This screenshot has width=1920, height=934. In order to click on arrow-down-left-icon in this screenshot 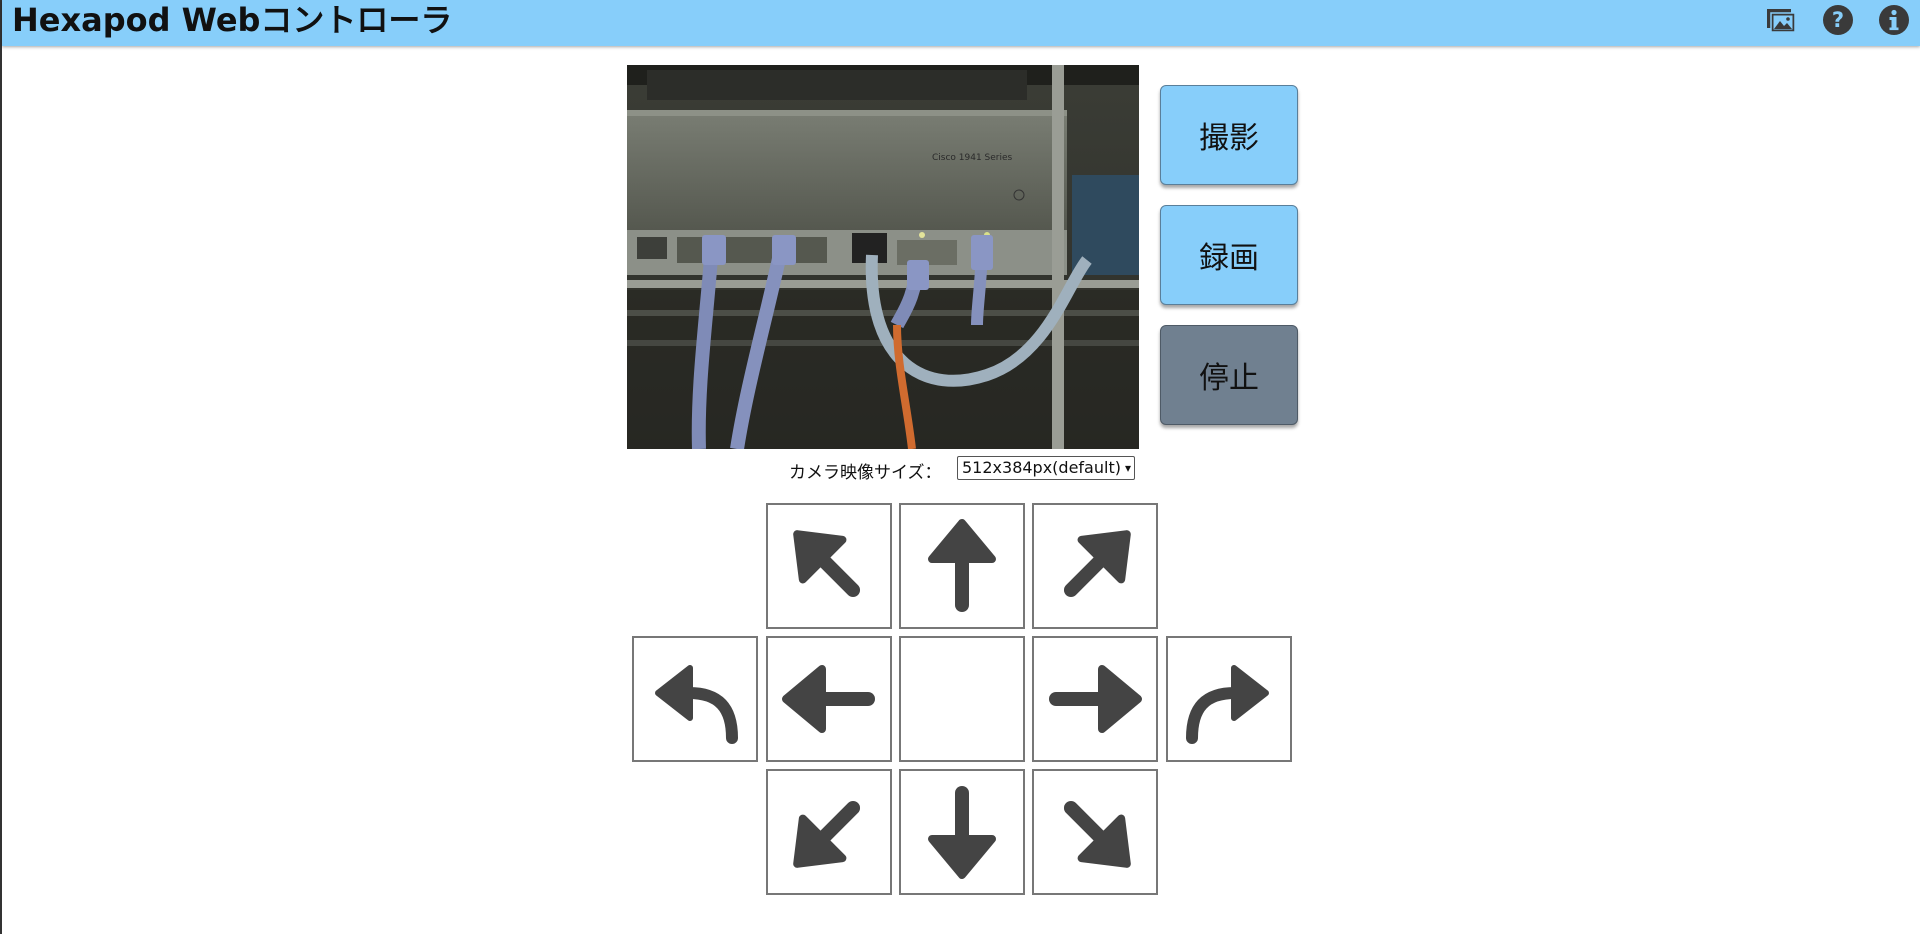, I will do `click(827, 834)`.